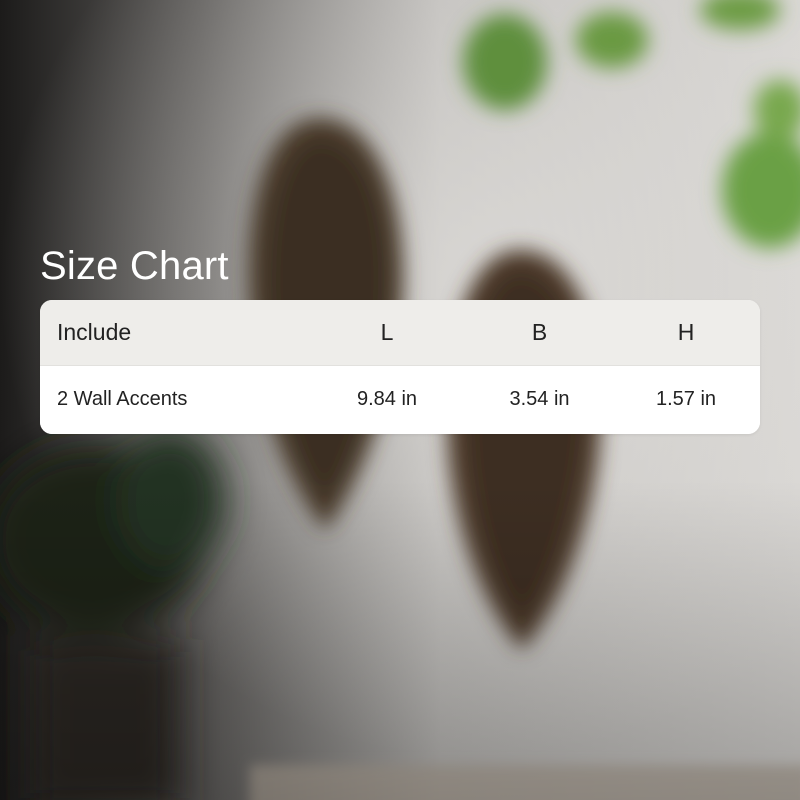 Image resolution: width=800 pixels, height=800 pixels. Describe the element at coordinates (134, 266) in the screenshot. I see `page-title: Size Chart` at that location.